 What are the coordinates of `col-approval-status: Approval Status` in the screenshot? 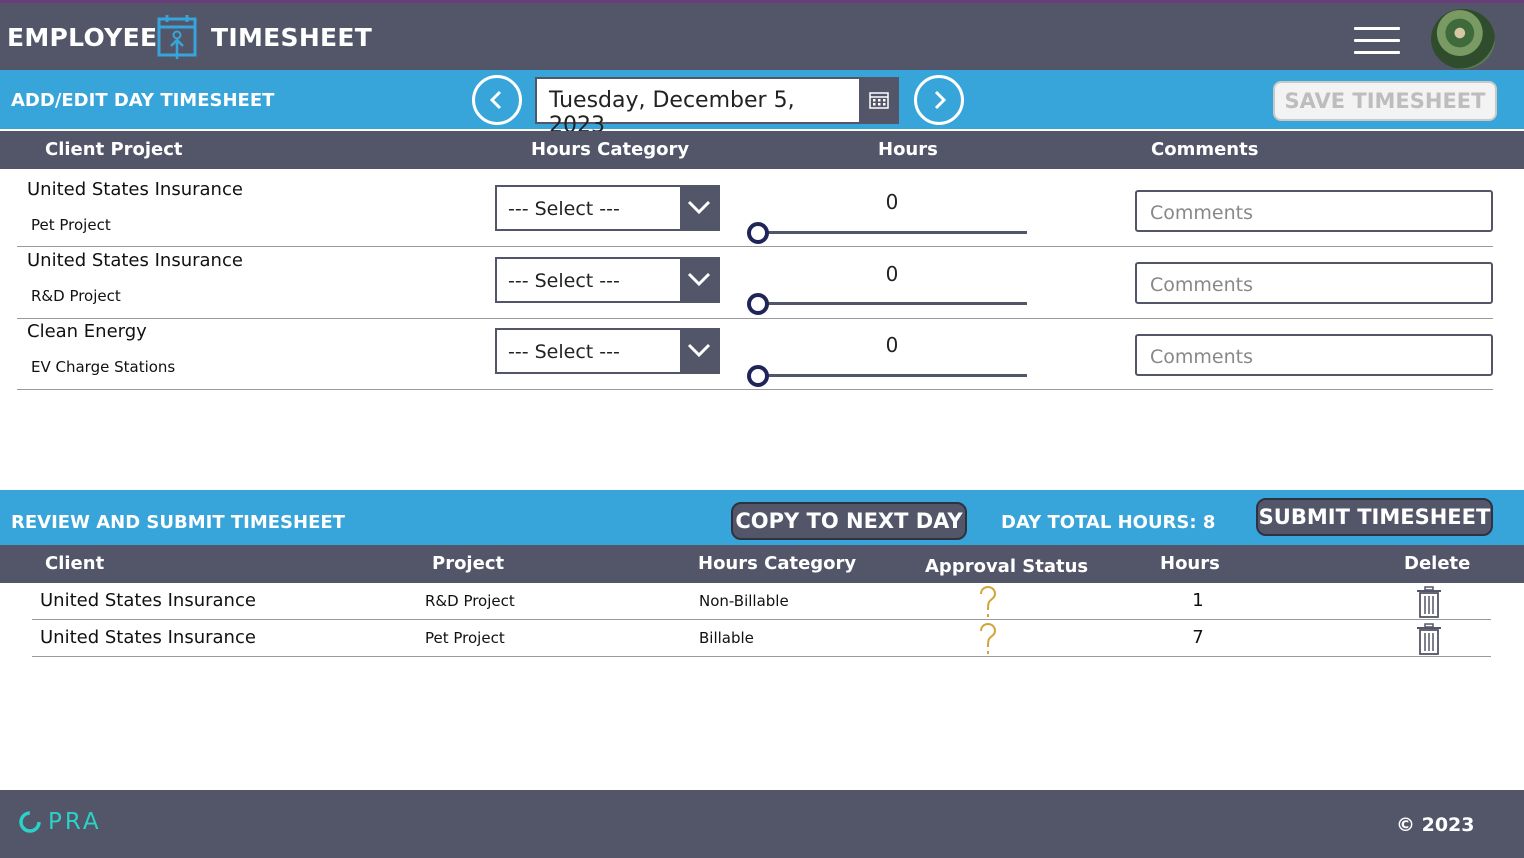 It's located at (1007, 566).